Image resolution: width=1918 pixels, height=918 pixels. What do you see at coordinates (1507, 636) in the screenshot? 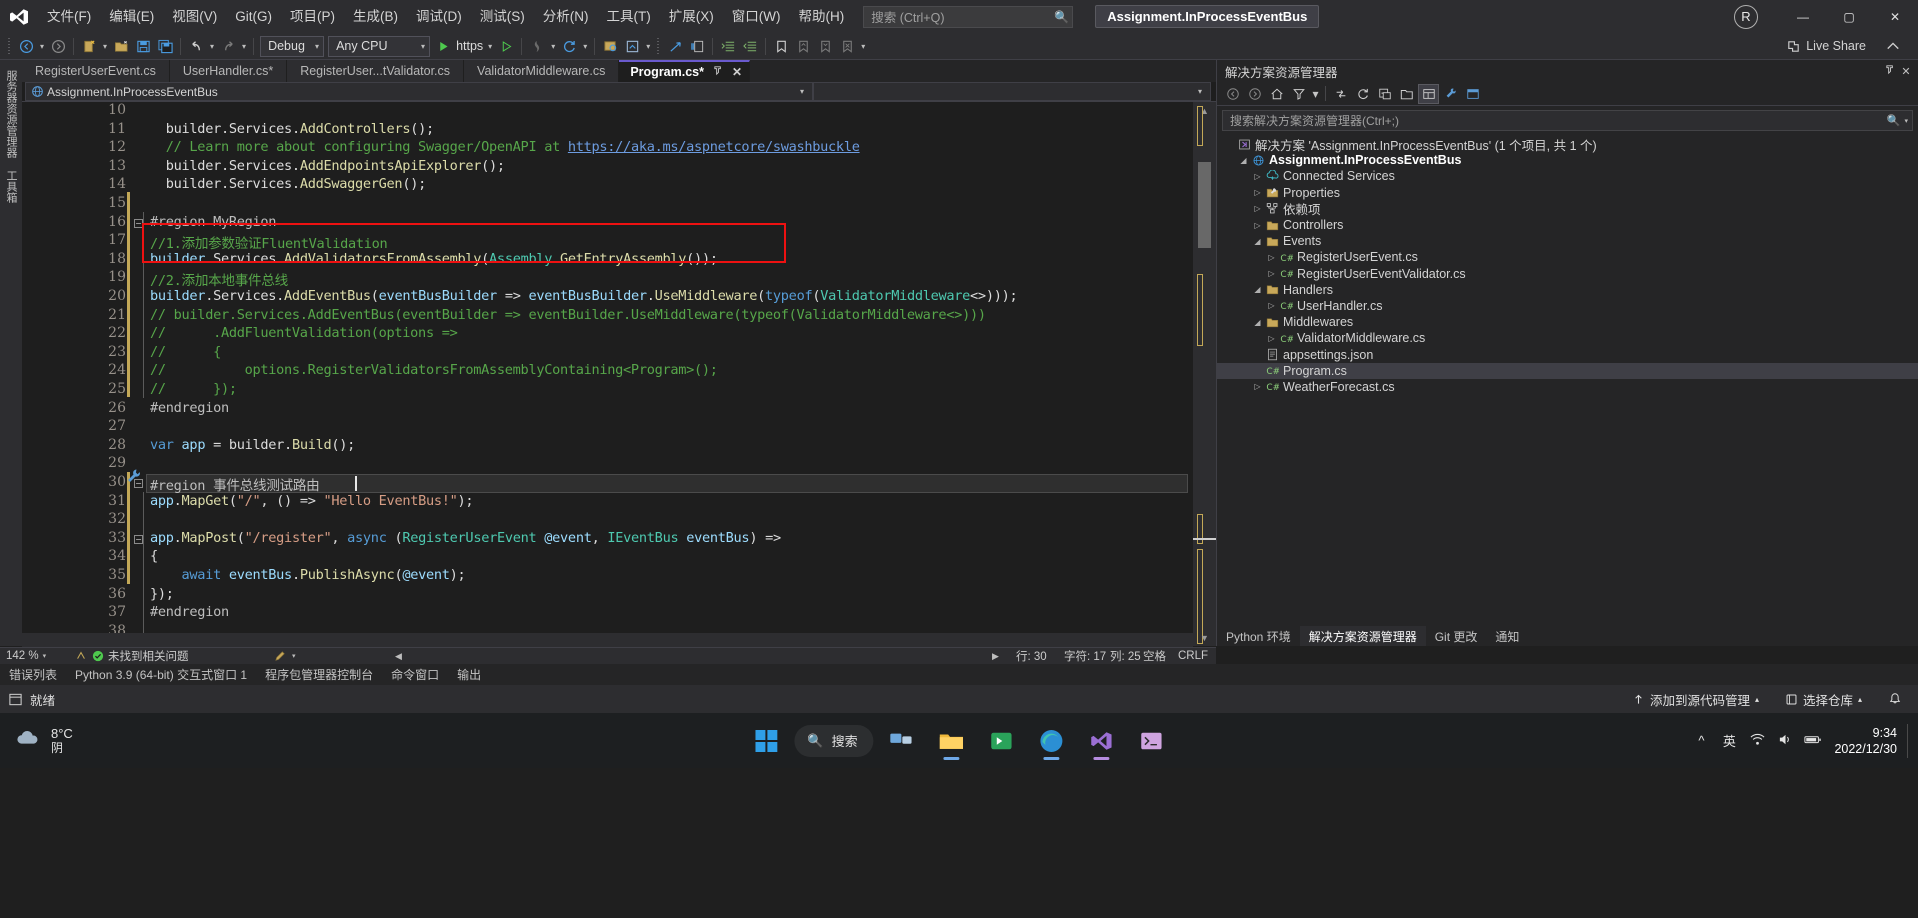
I see `tab-notifications: 通知` at bounding box center [1507, 636].